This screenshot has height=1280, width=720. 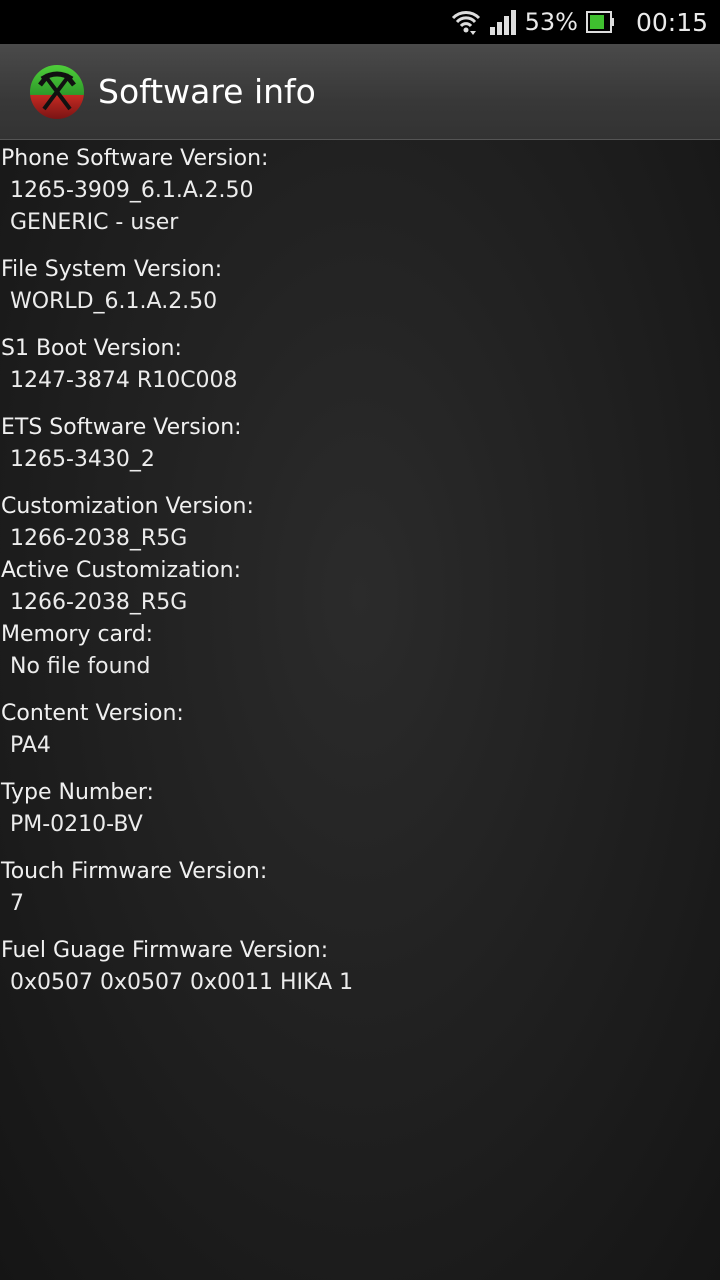 I want to click on info-value: PM-0210-BV, so click(x=76, y=824).